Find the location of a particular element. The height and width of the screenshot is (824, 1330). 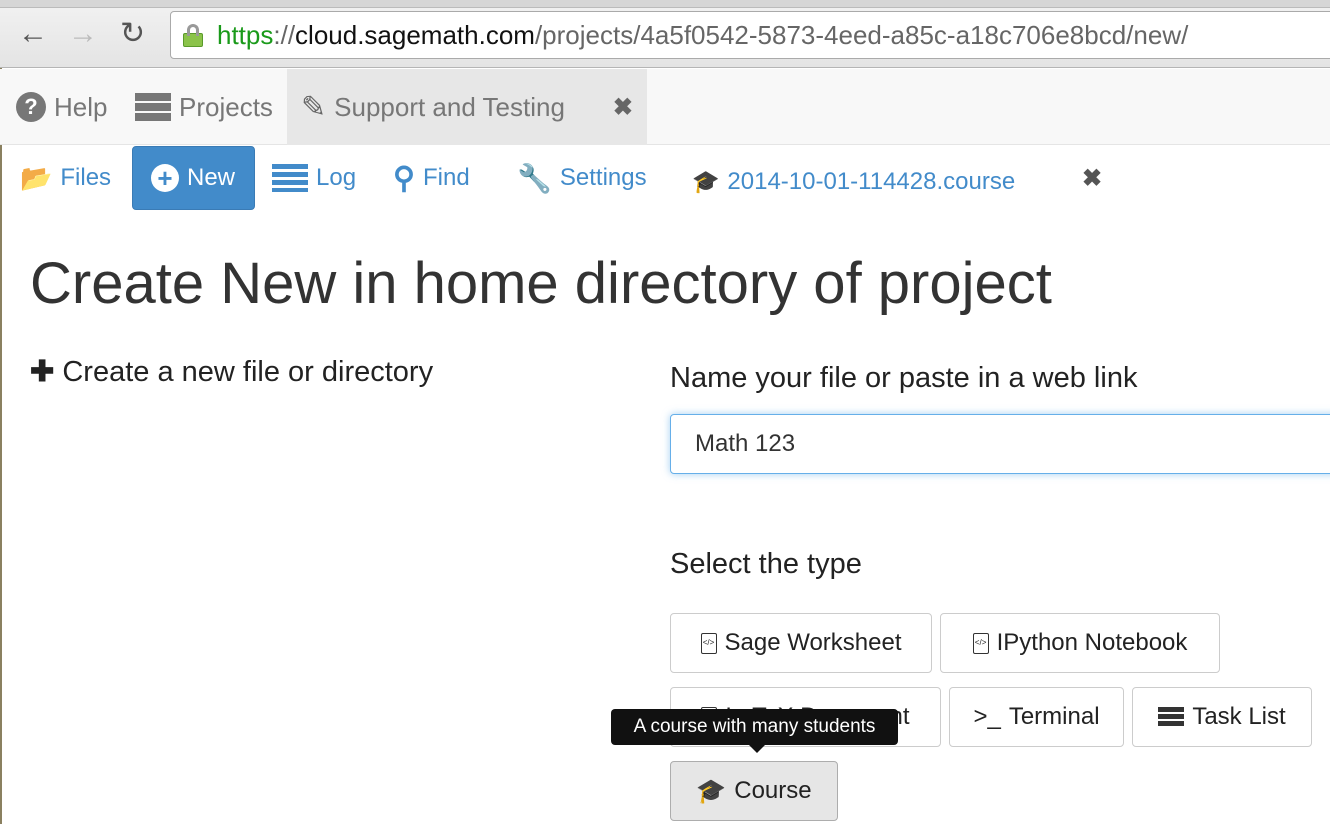

nav-settings: 🔧 Settings is located at coordinates (582, 178).